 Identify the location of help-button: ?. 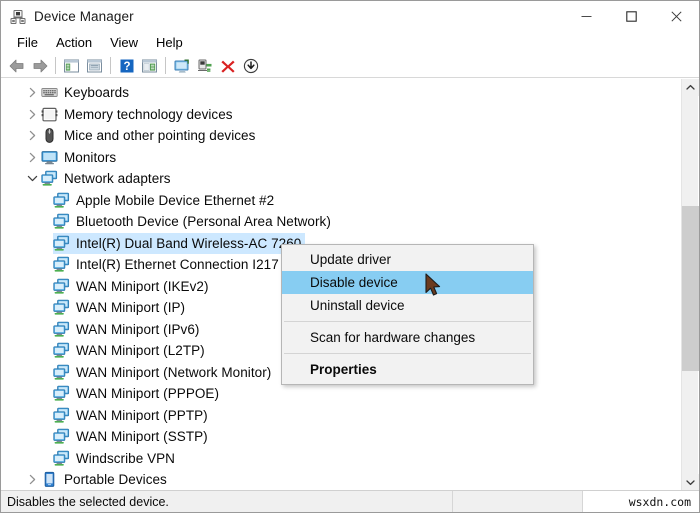
(126, 66).